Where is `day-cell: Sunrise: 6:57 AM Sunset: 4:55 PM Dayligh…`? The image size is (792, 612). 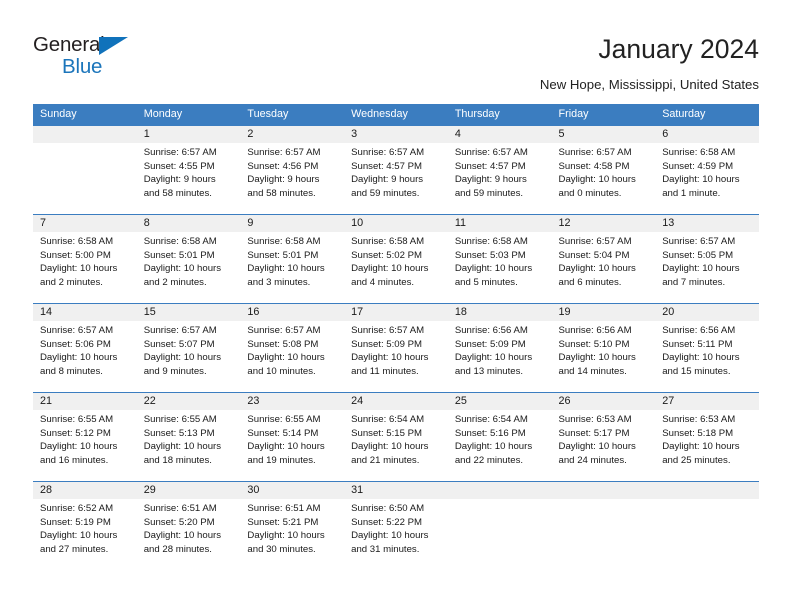 day-cell: Sunrise: 6:57 AM Sunset: 4:55 PM Dayligh… is located at coordinates (189, 178).